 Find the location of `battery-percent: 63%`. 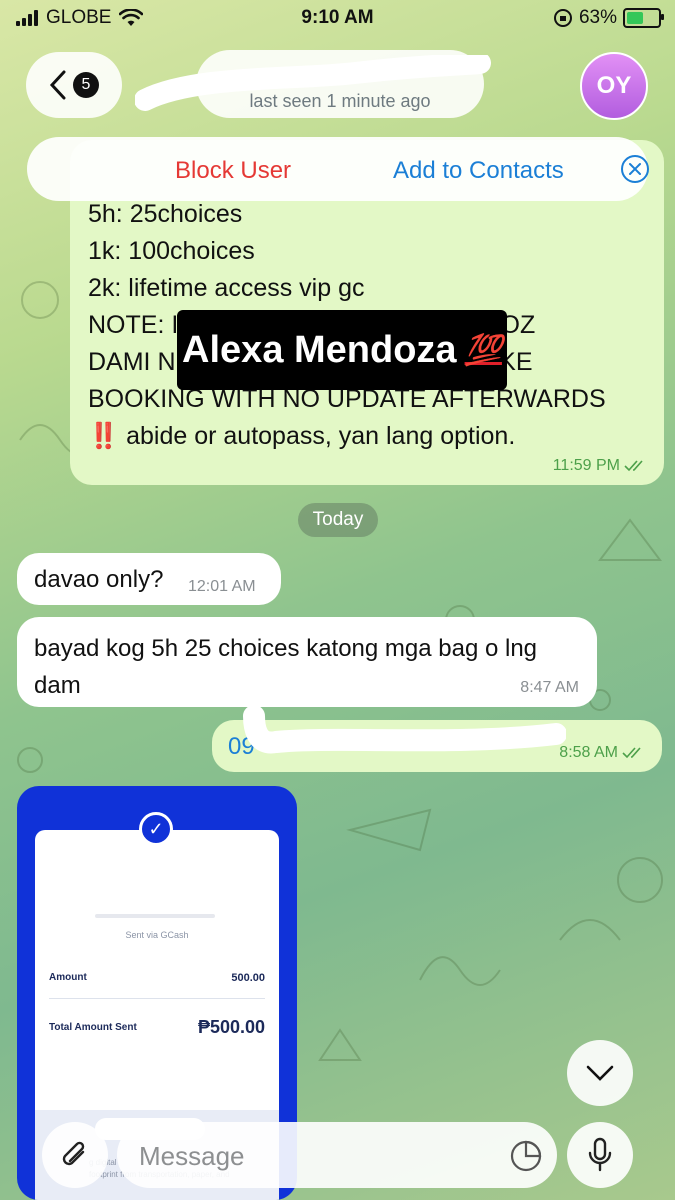

battery-percent: 63% is located at coordinates (597, 17).